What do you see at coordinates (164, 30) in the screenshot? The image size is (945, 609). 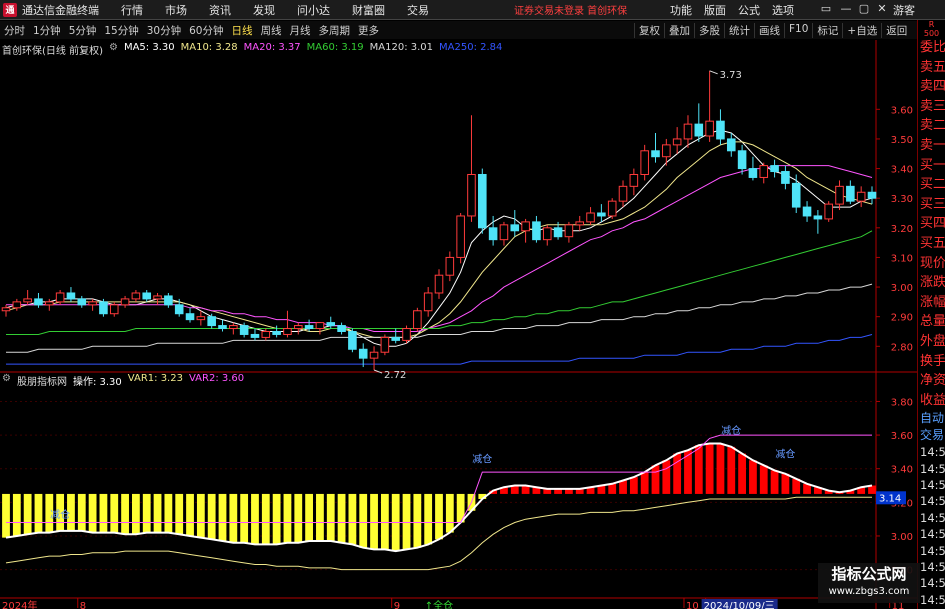 I see `period-tab: 30分钟` at bounding box center [164, 30].